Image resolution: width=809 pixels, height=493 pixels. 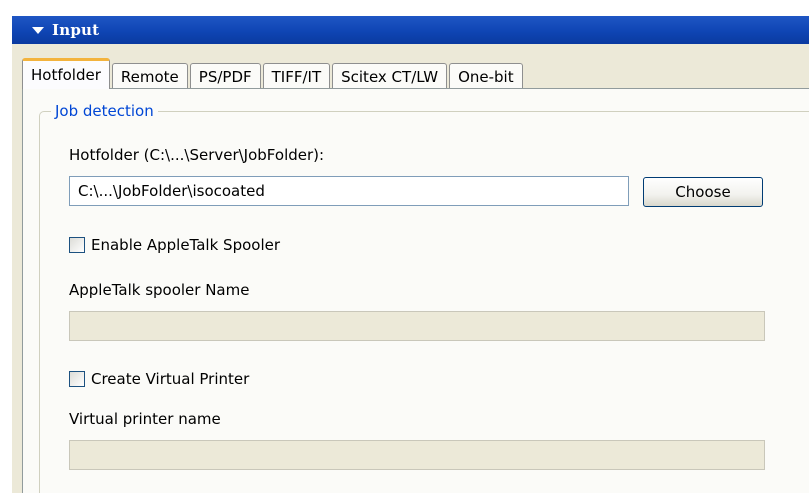 What do you see at coordinates (417, 326) in the screenshot?
I see `appletalk-name-field` at bounding box center [417, 326].